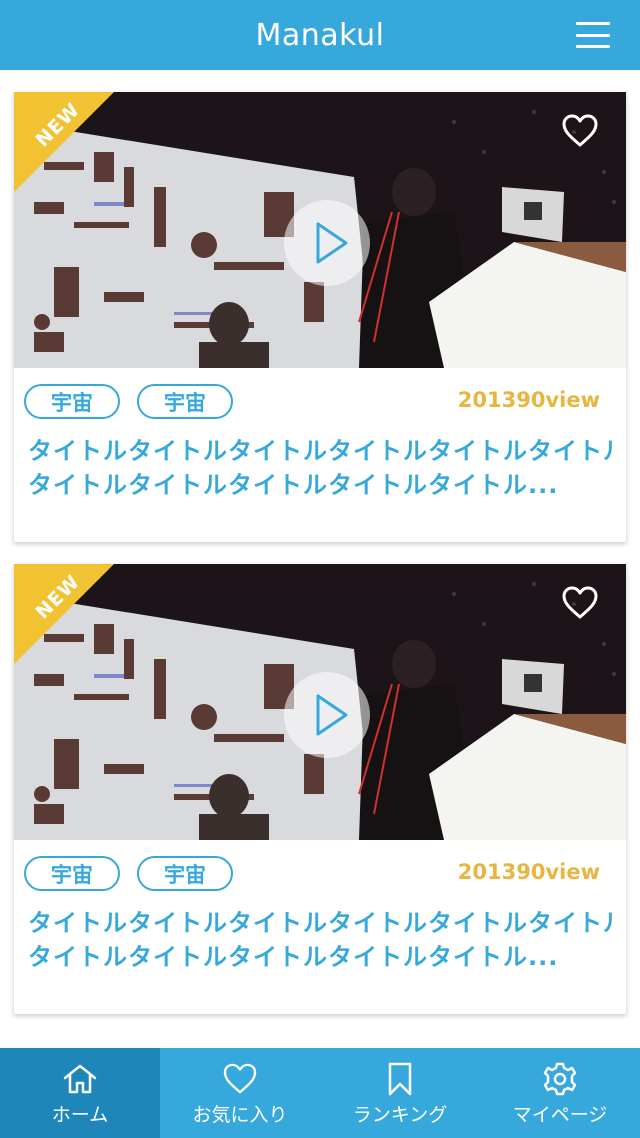 Image resolution: width=640 pixels, height=1138 pixels. What do you see at coordinates (240, 1079) in the screenshot?
I see `heart-icon` at bounding box center [240, 1079].